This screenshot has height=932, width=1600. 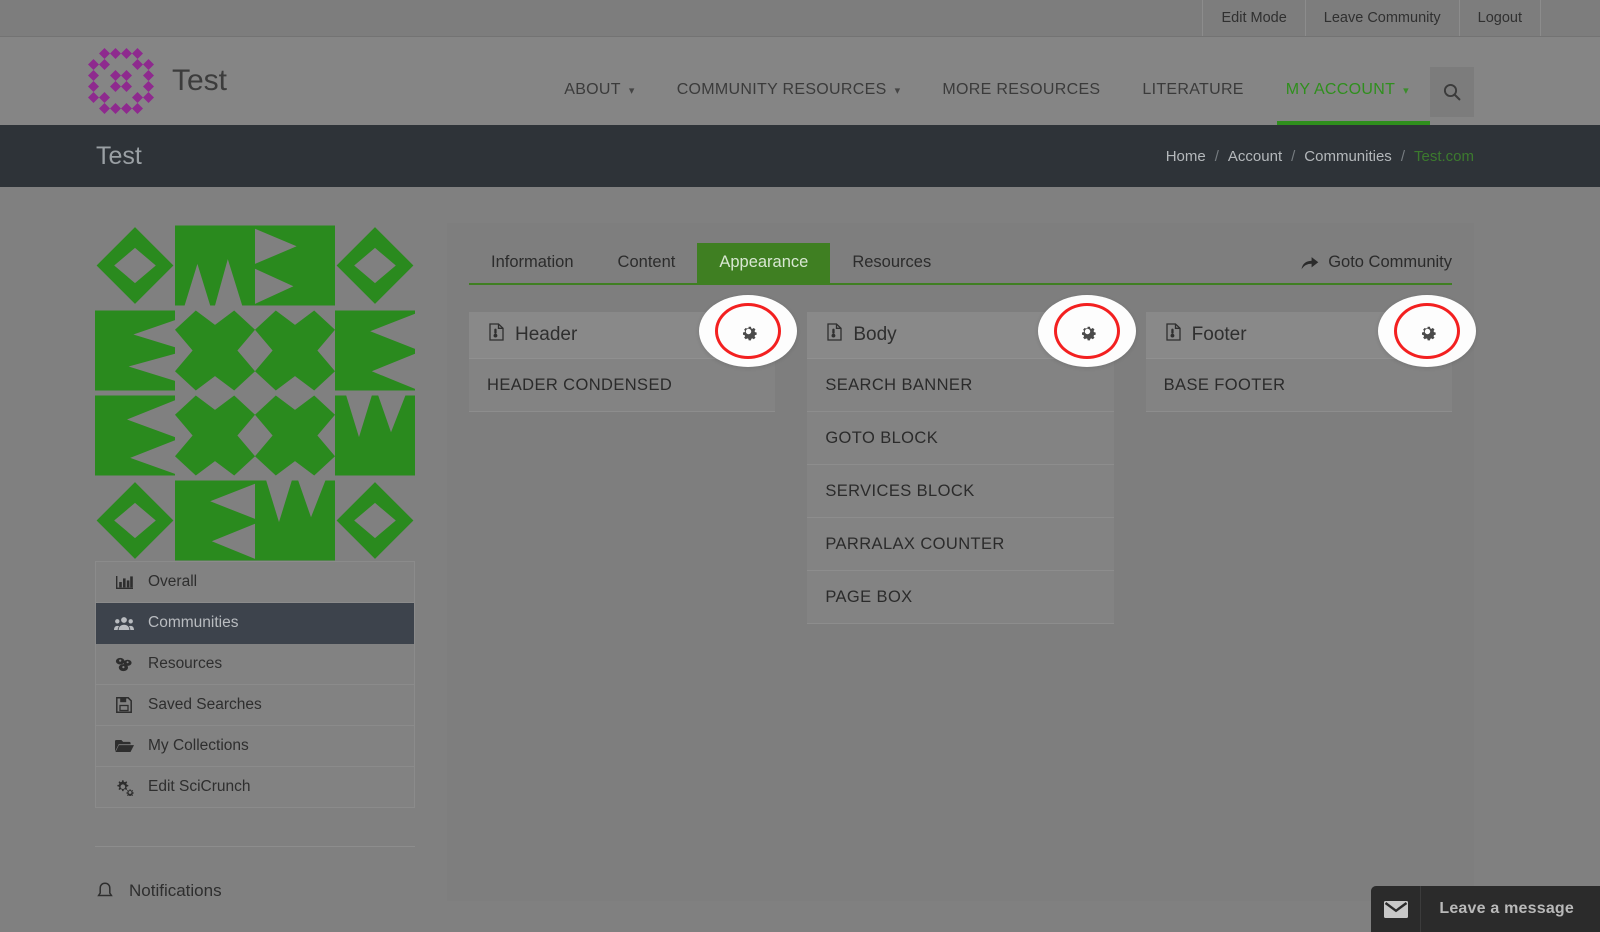 I want to click on tab-resources: Resources, so click(x=891, y=263).